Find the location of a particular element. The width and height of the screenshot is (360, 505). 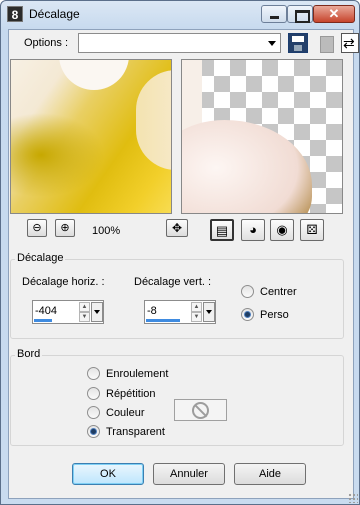

transparent-label: Transparent is located at coordinates (135, 431).